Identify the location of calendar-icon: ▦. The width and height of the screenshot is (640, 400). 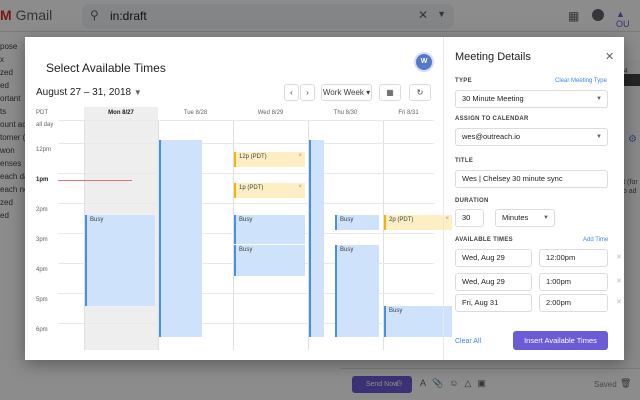
(390, 92).